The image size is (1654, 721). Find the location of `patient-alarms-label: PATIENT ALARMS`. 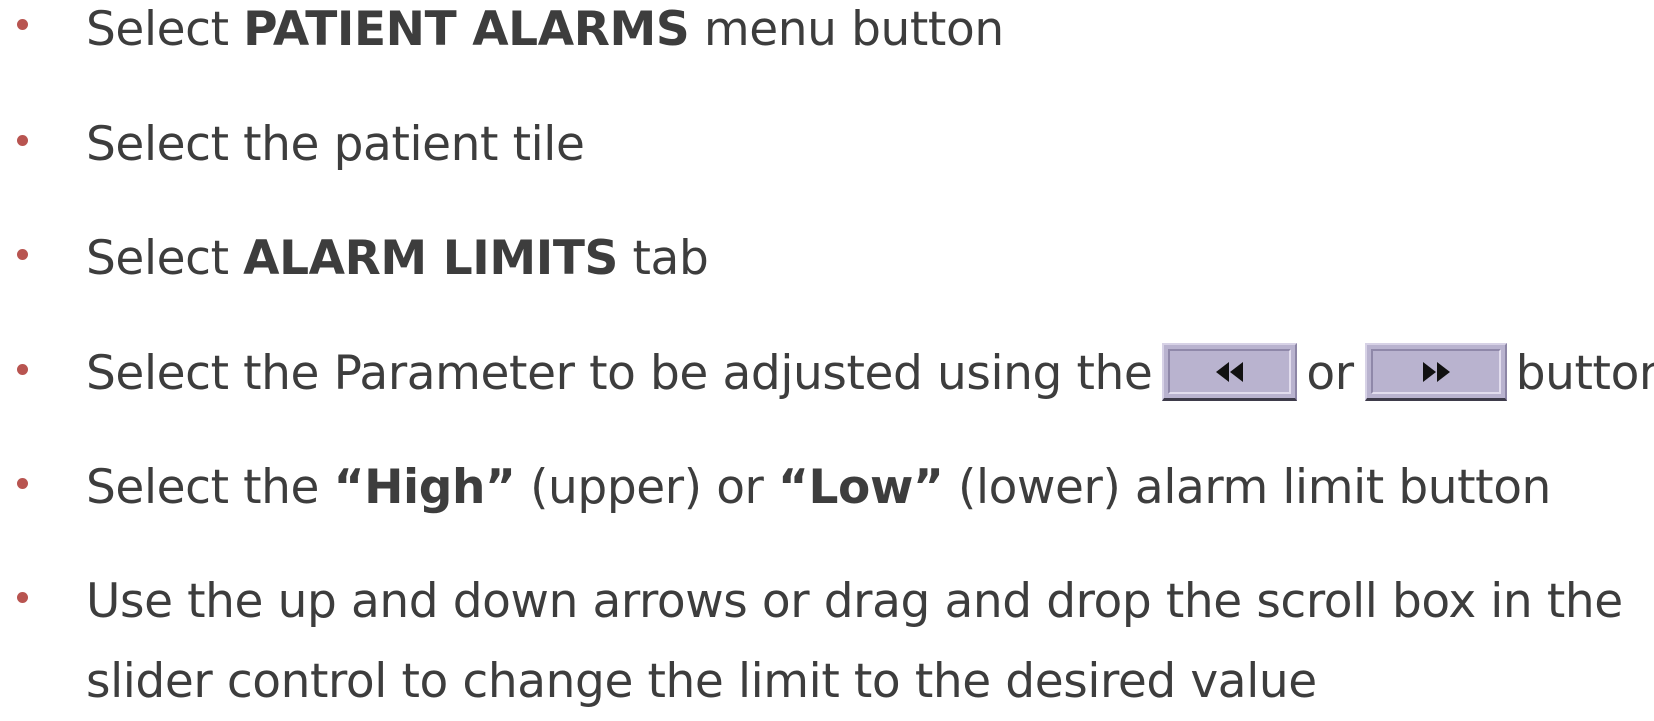

patient-alarms-label: PATIENT ALARMS is located at coordinates (466, 29).